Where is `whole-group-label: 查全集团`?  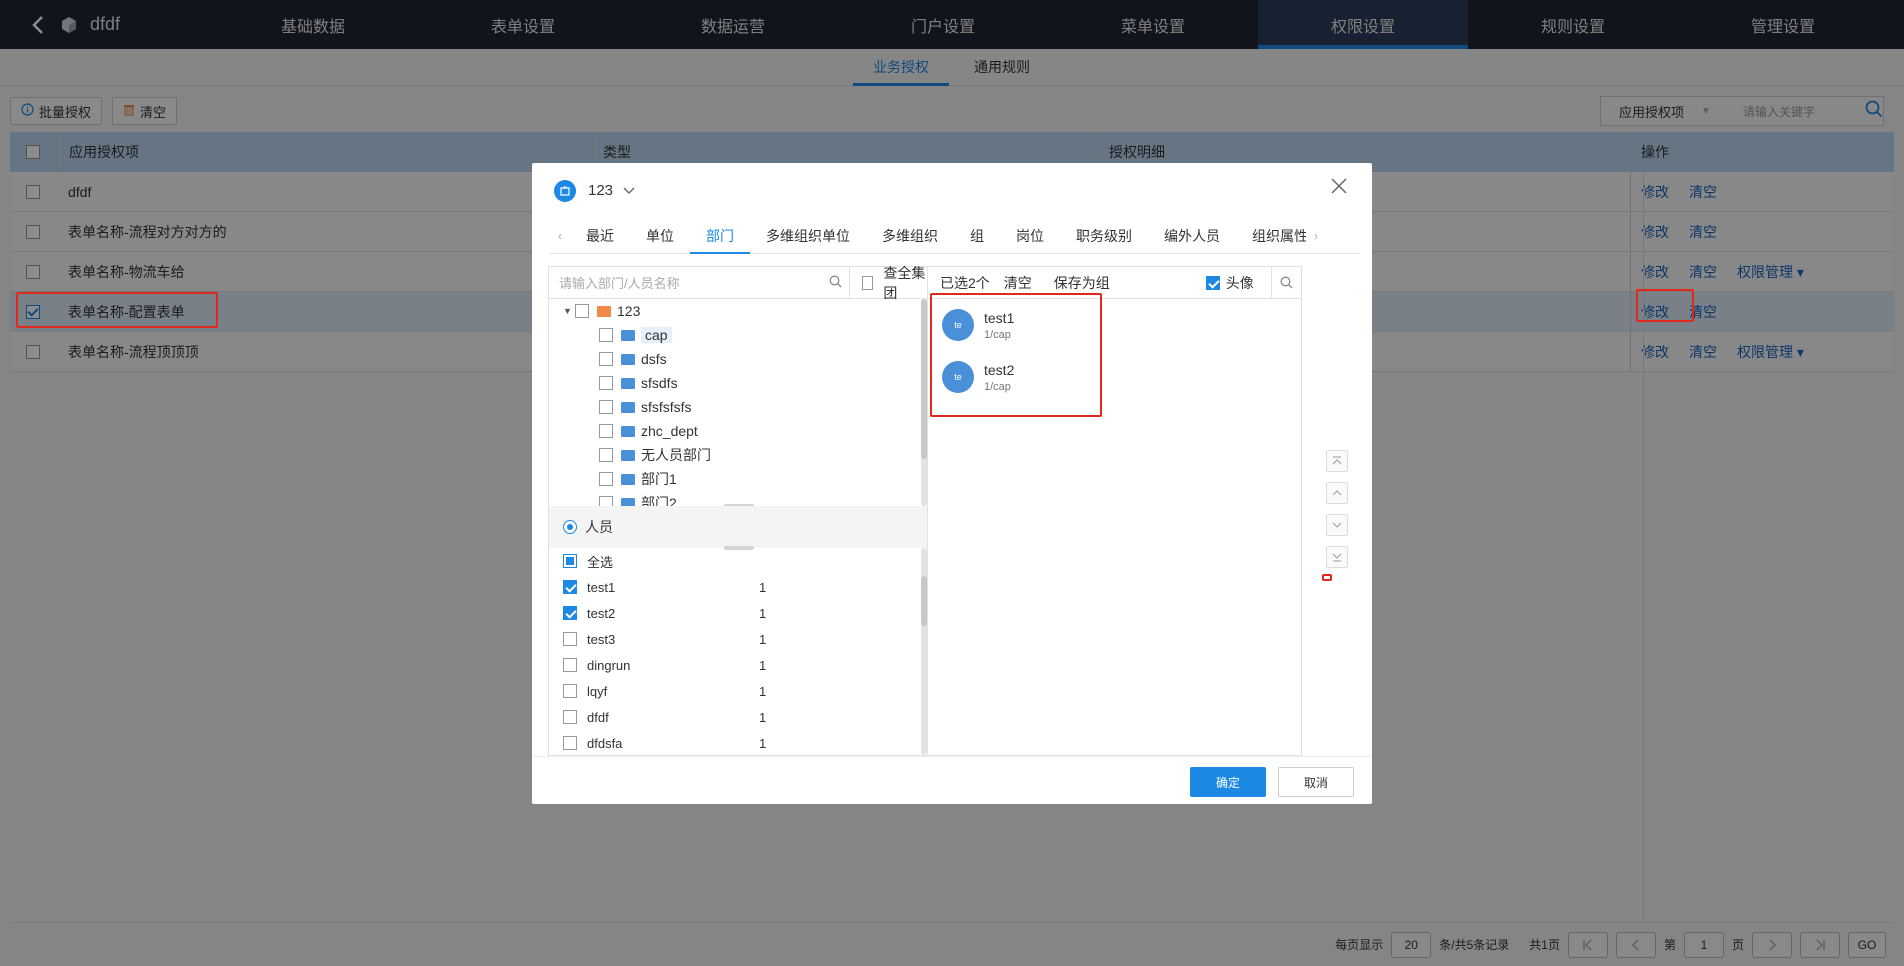
whole-group-label: 查全集团 is located at coordinates (904, 282).